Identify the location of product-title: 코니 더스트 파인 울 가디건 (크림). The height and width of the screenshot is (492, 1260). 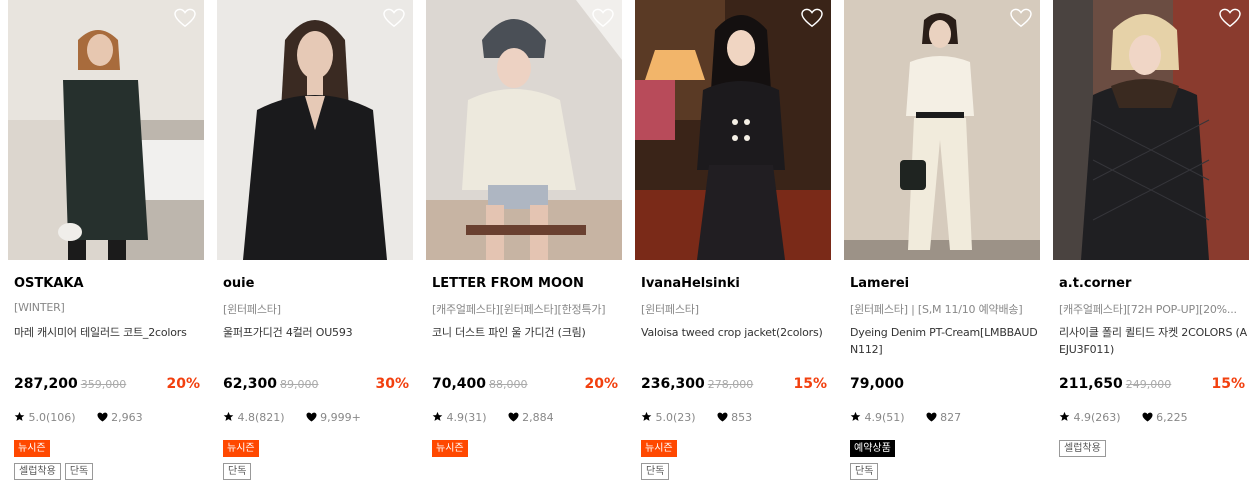
(526, 332).